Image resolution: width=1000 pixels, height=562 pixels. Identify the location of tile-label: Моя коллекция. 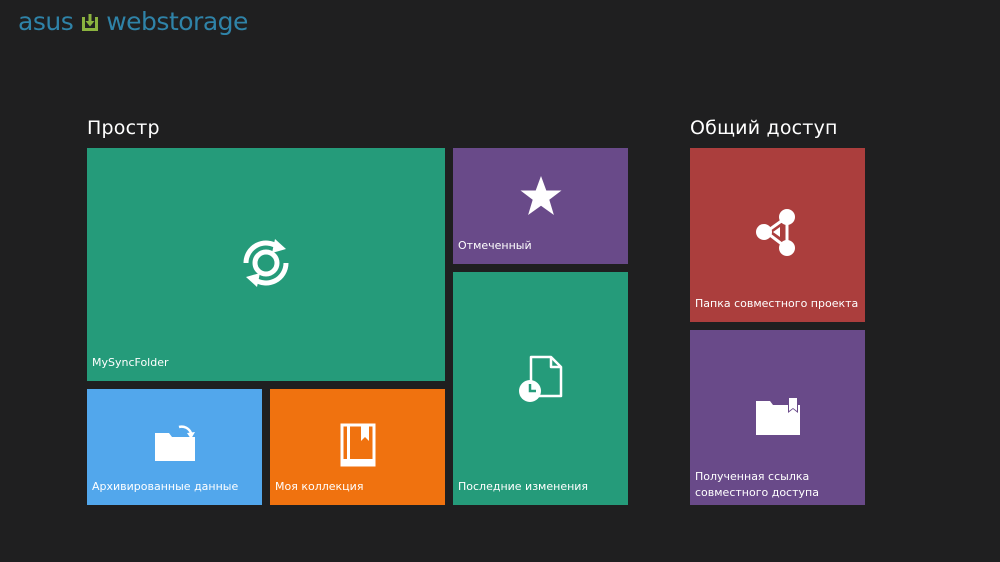
(319, 486).